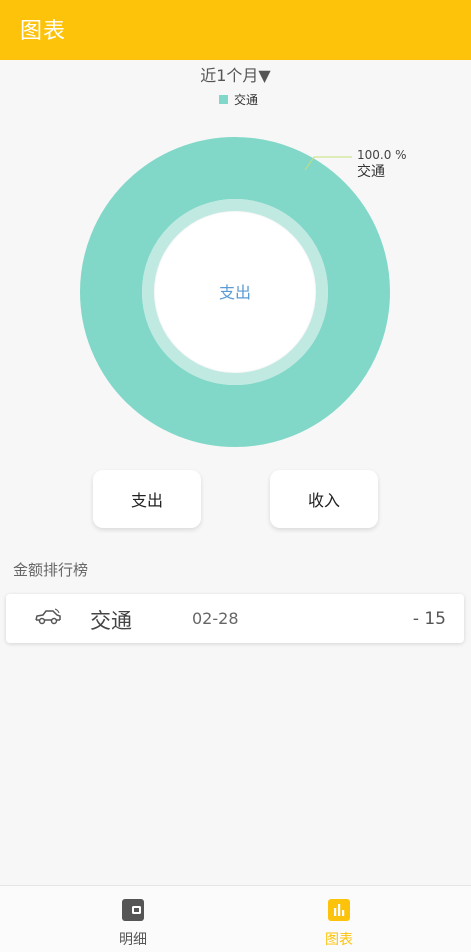  What do you see at coordinates (111, 621) in the screenshot?
I see `ranking-category: 交通` at bounding box center [111, 621].